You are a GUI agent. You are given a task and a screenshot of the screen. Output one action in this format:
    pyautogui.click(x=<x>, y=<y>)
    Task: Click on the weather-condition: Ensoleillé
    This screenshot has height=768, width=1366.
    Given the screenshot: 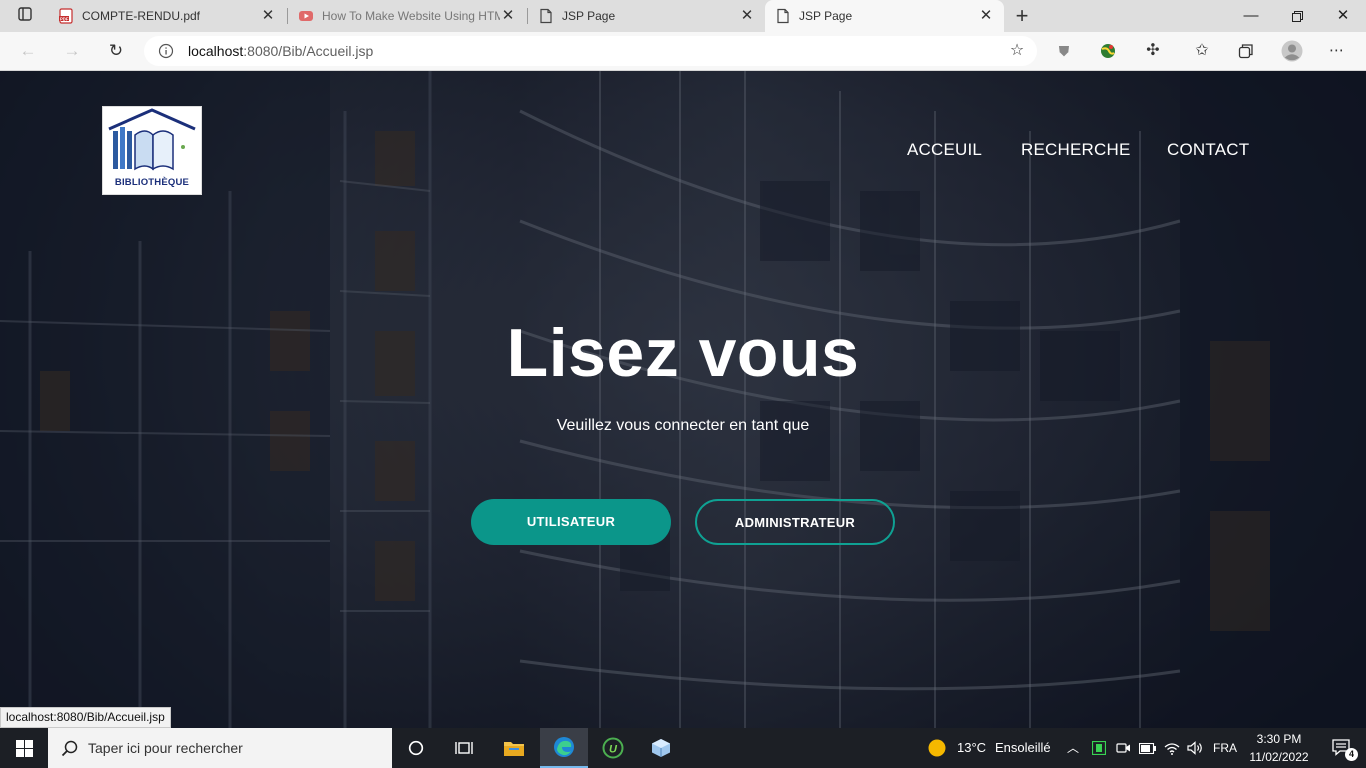 What is the action you would take?
    pyautogui.click(x=1023, y=748)
    